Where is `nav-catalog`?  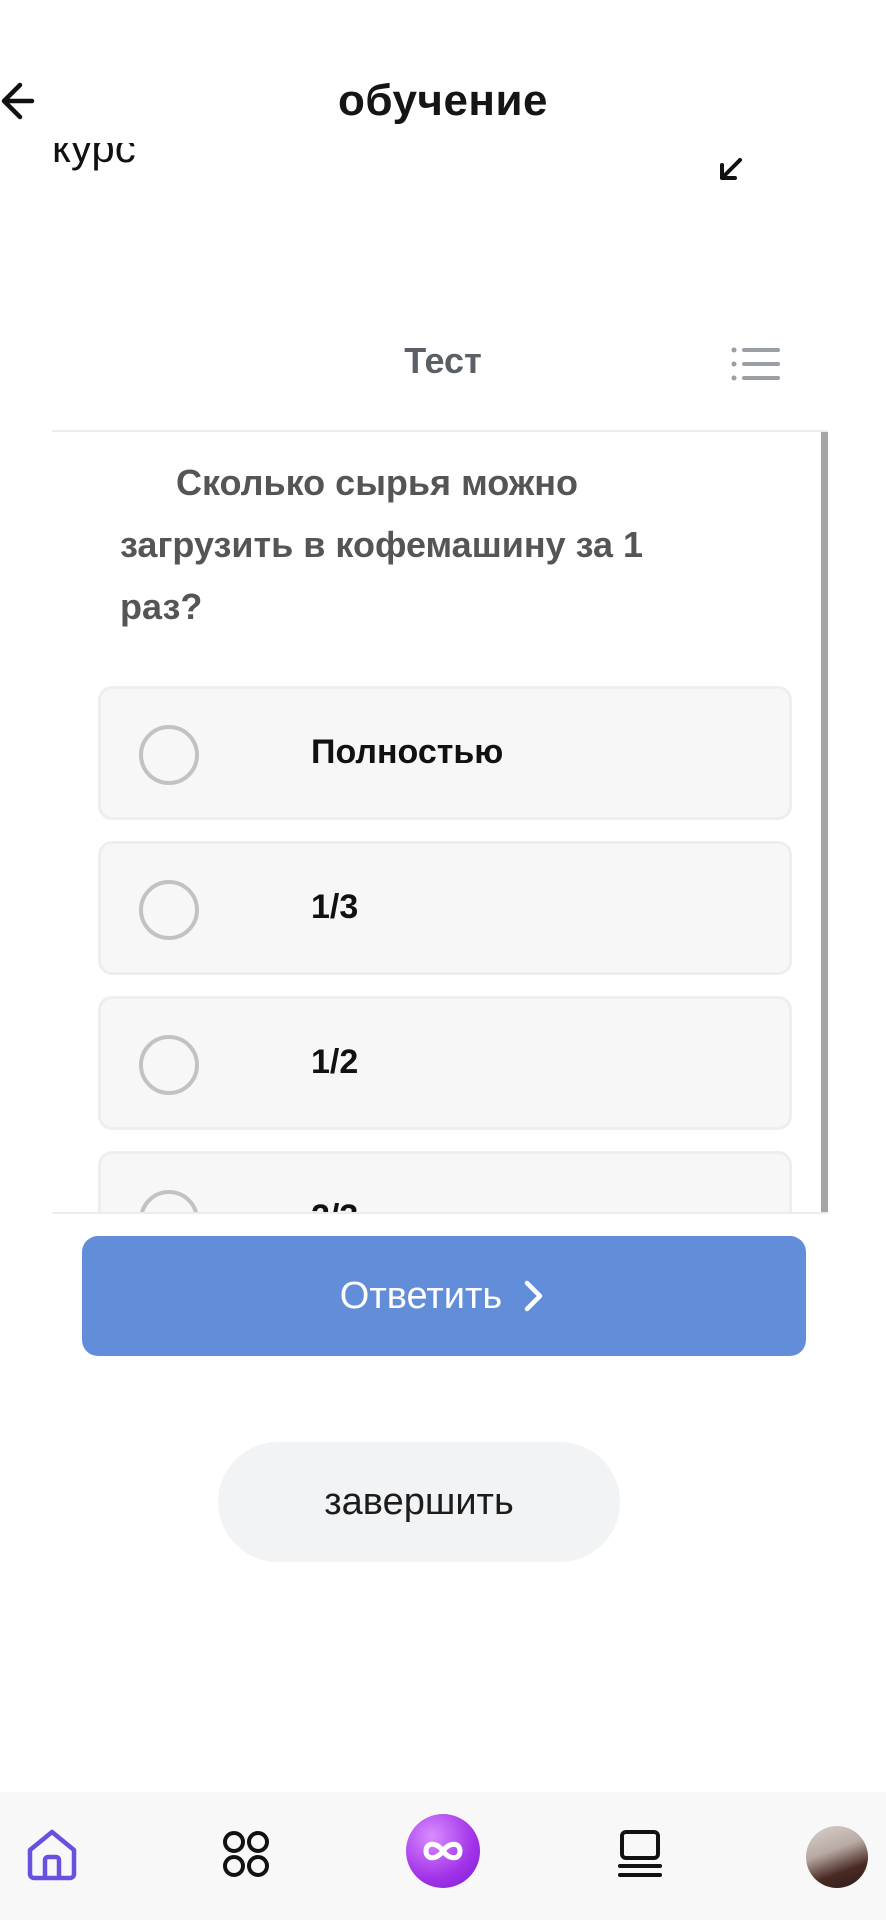 nav-catalog is located at coordinates (246, 1854).